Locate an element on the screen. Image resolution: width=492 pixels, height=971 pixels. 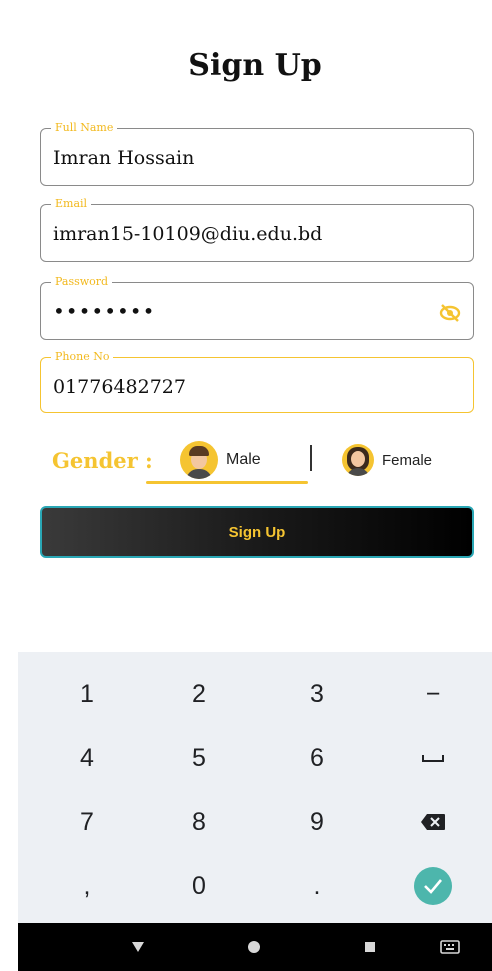
phone-label: Phone No is located at coordinates (82, 357).